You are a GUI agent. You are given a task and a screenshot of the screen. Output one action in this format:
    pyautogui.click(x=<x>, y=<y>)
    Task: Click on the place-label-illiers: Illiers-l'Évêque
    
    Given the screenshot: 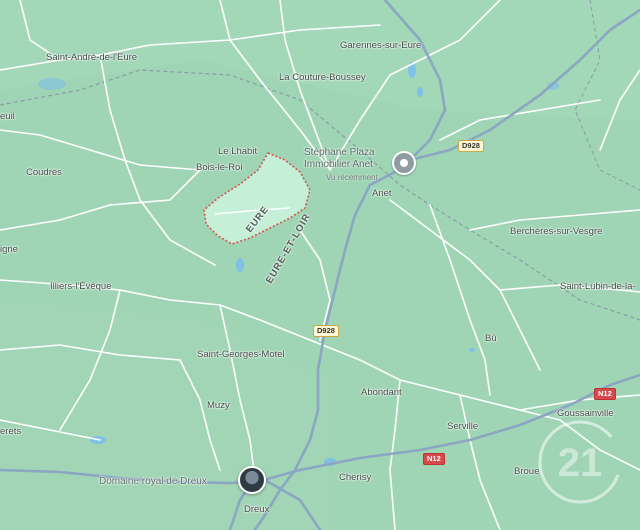 What is the action you would take?
    pyautogui.click(x=80, y=286)
    